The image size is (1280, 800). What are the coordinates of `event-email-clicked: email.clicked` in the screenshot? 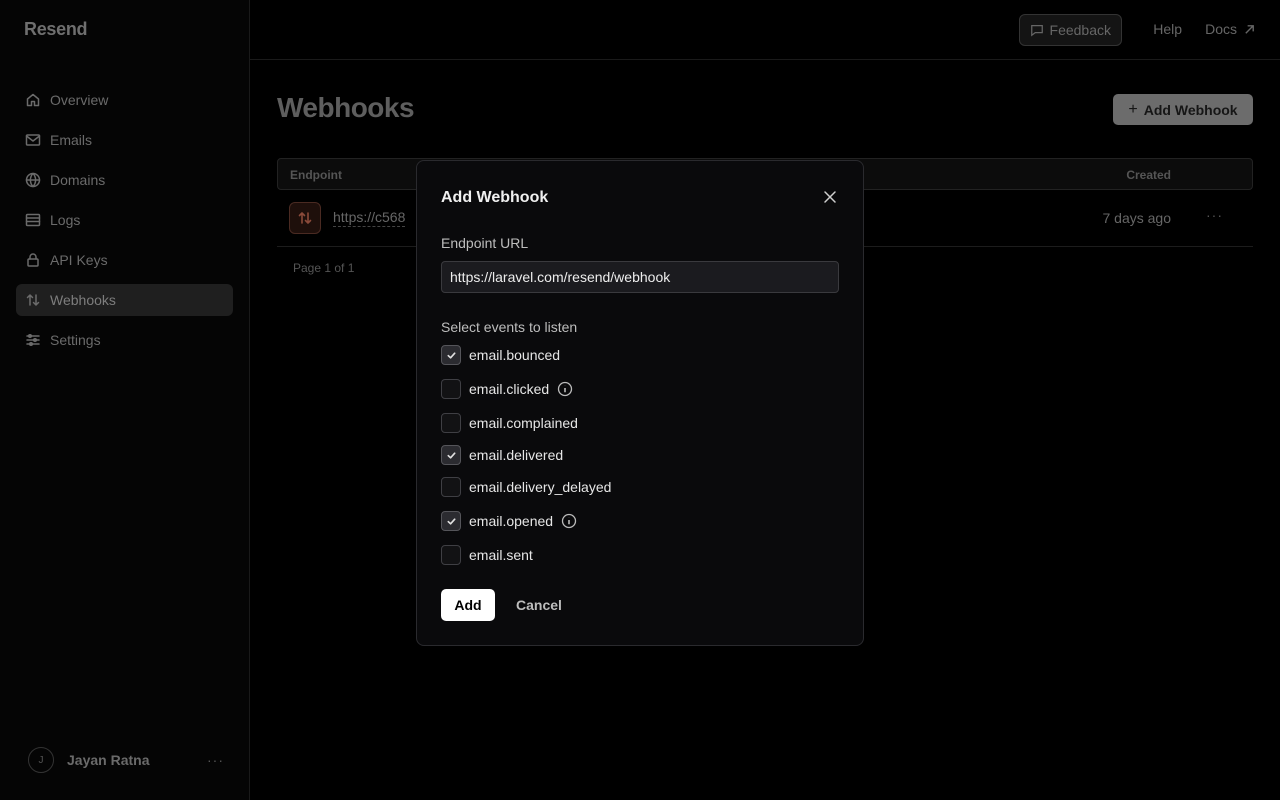 It's located at (507, 389).